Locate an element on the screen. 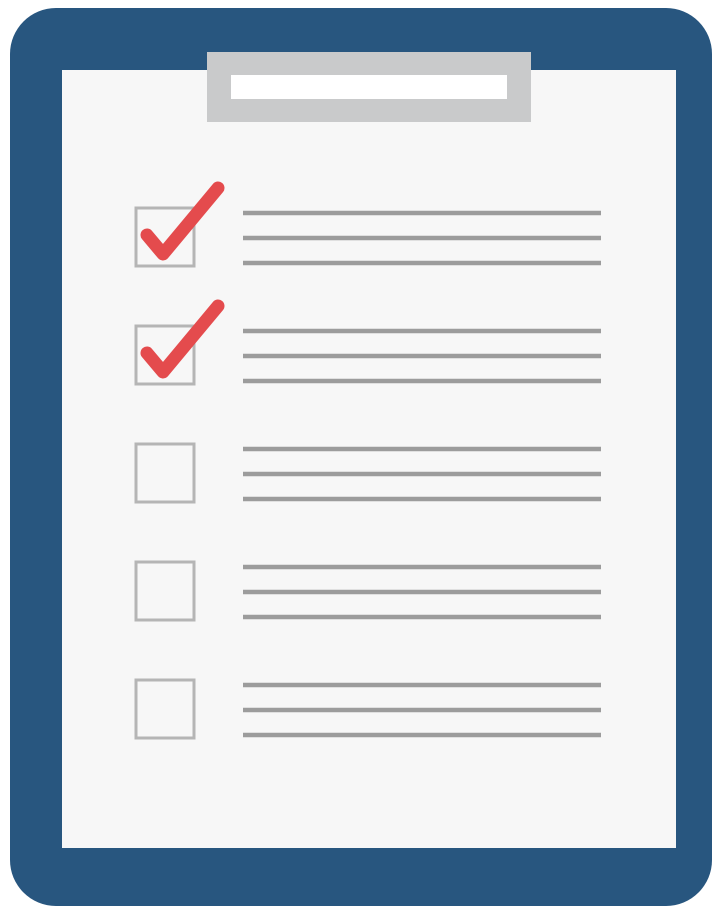 Image resolution: width=722 pixels, height=914 pixels. clip-inner is located at coordinates (369, 87).